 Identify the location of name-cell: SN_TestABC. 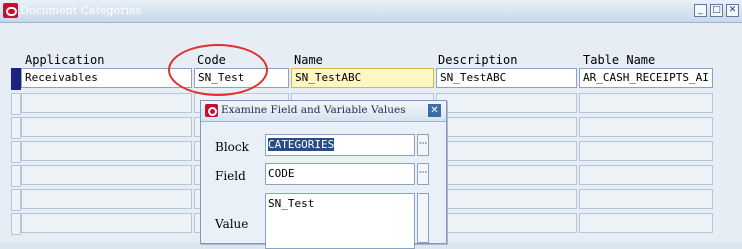
(362, 78).